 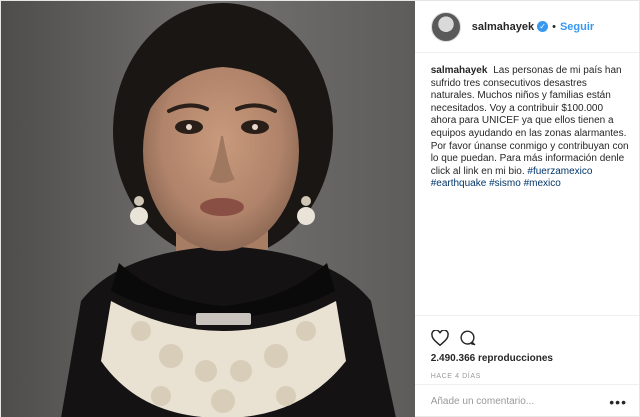 What do you see at coordinates (559, 171) in the screenshot?
I see `hashtag-link: #fuerzamexico` at bounding box center [559, 171].